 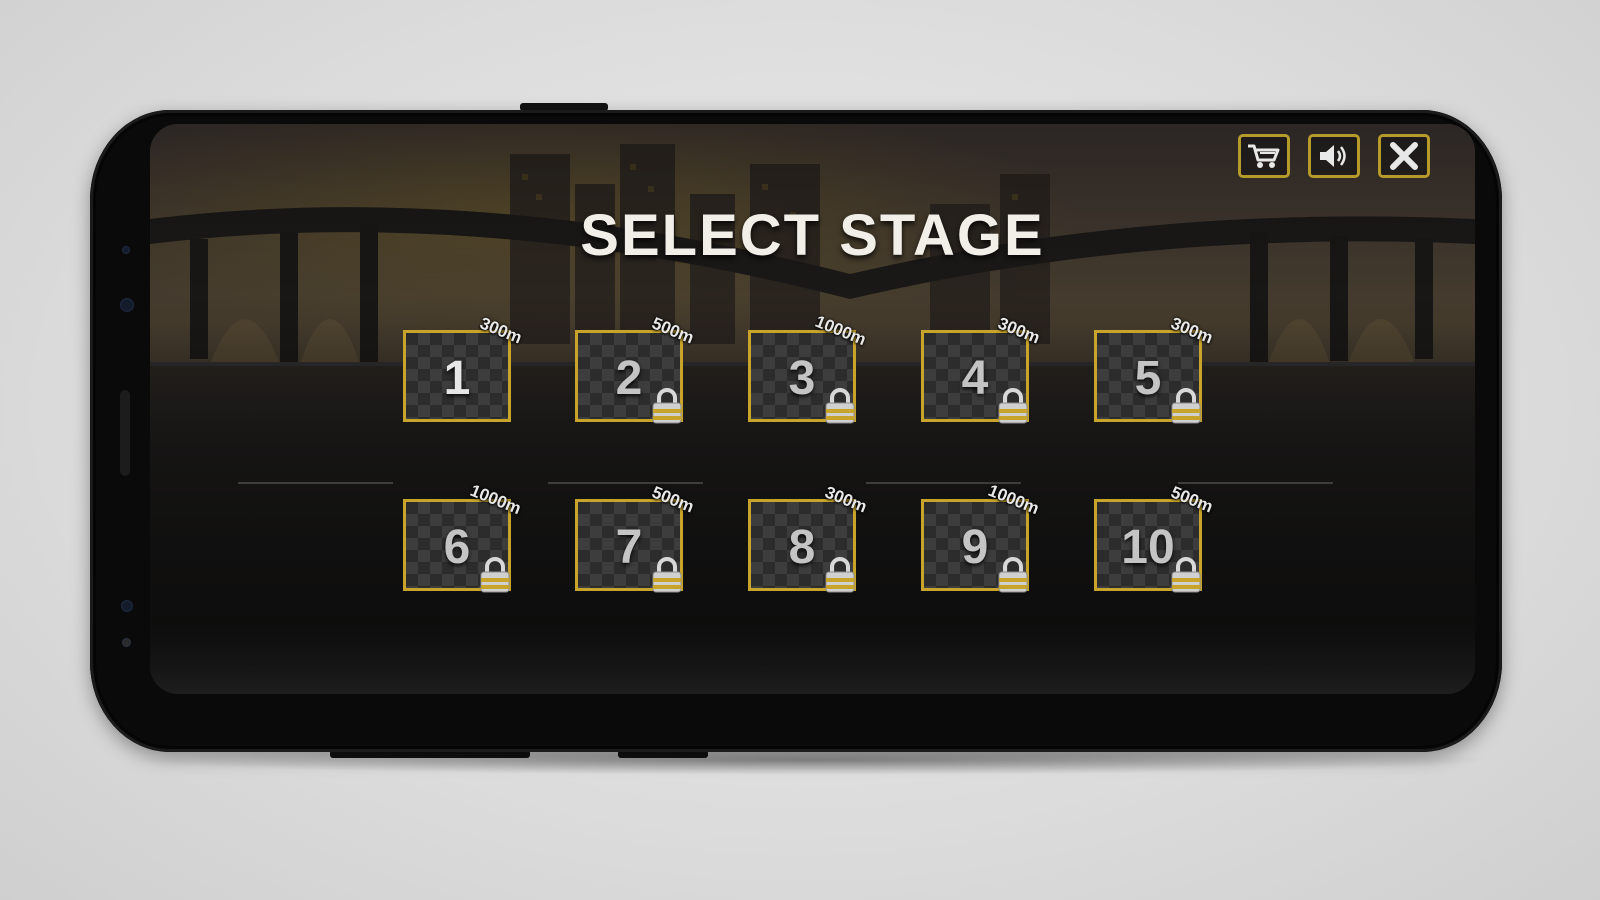 What do you see at coordinates (812, 235) in the screenshot?
I see `page-title: SELECT STAGE` at bounding box center [812, 235].